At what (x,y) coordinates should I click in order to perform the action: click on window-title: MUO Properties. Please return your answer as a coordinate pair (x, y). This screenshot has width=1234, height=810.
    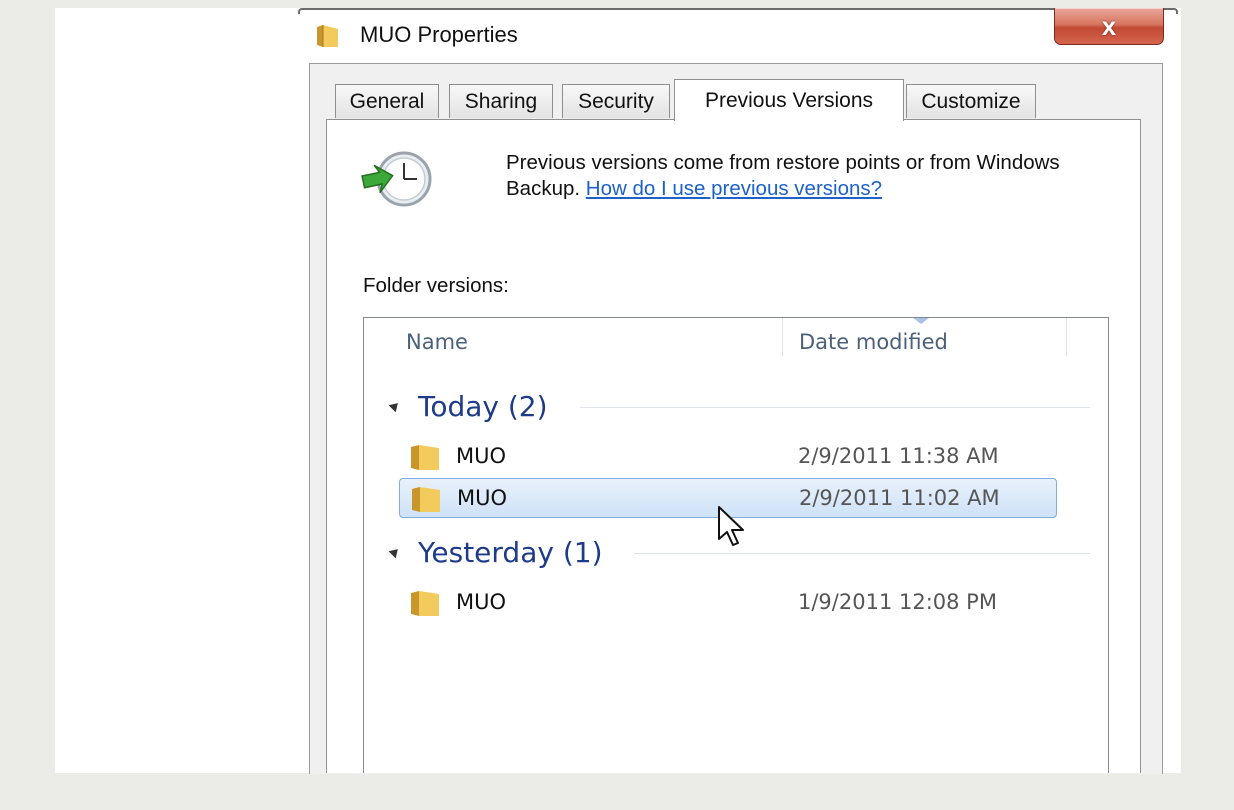
    Looking at the image, I should click on (439, 34).